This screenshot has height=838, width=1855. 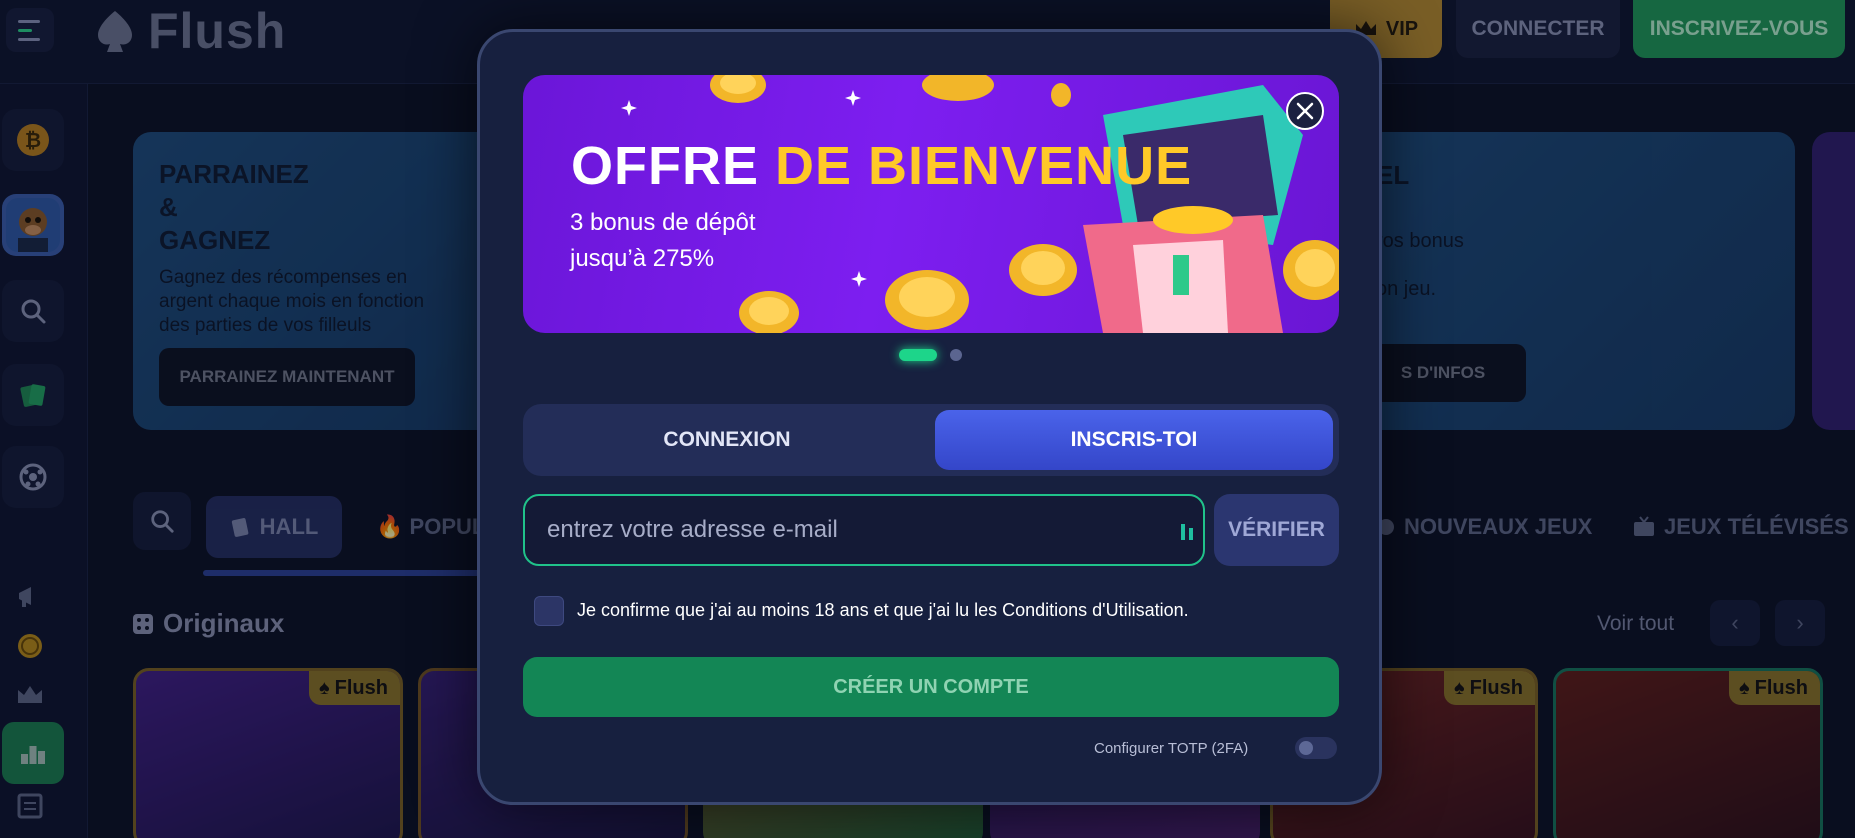 What do you see at coordinates (931, 687) in the screenshot?
I see `create-account-button: CRÉER UN COMPTE` at bounding box center [931, 687].